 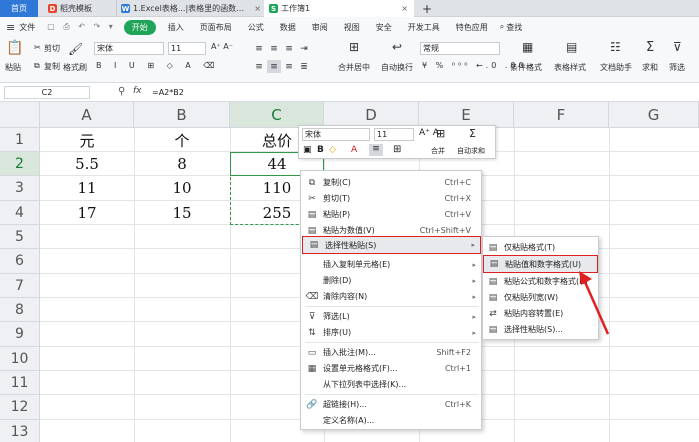 What do you see at coordinates (259, 66) in the screenshot?
I see `align-left-icon: ≡` at bounding box center [259, 66].